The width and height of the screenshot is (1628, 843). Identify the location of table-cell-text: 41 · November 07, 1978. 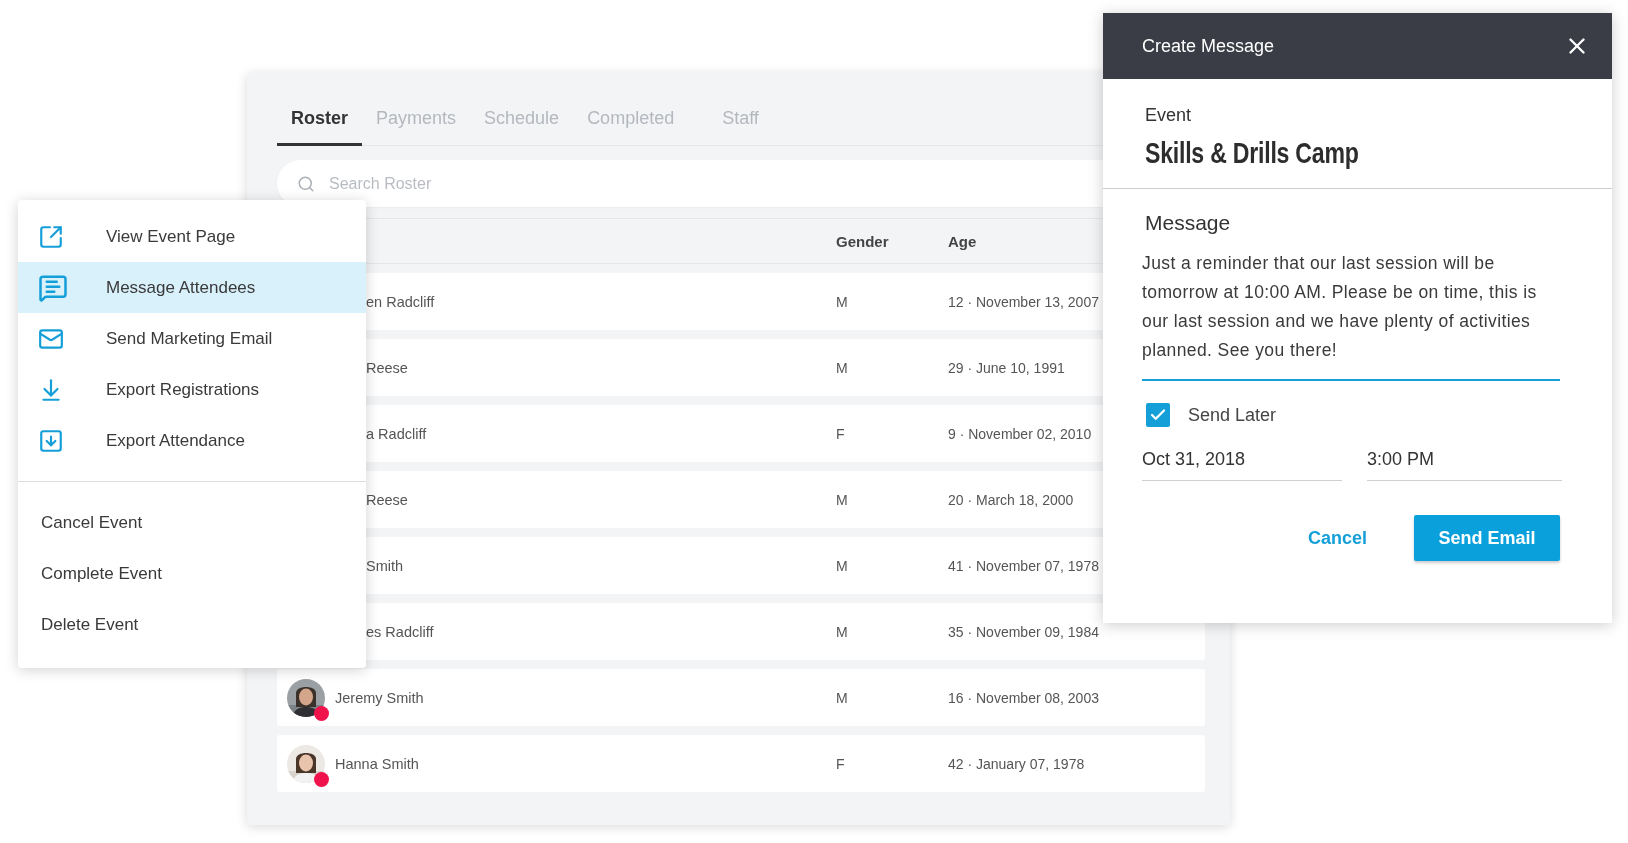
(1024, 565).